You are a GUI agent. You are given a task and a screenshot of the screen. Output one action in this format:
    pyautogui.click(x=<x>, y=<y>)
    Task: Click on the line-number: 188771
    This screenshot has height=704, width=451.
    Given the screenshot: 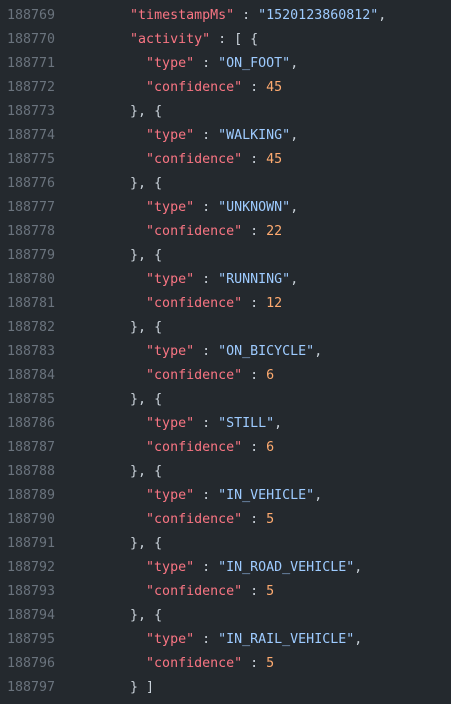 What is the action you would take?
    pyautogui.click(x=31, y=63)
    